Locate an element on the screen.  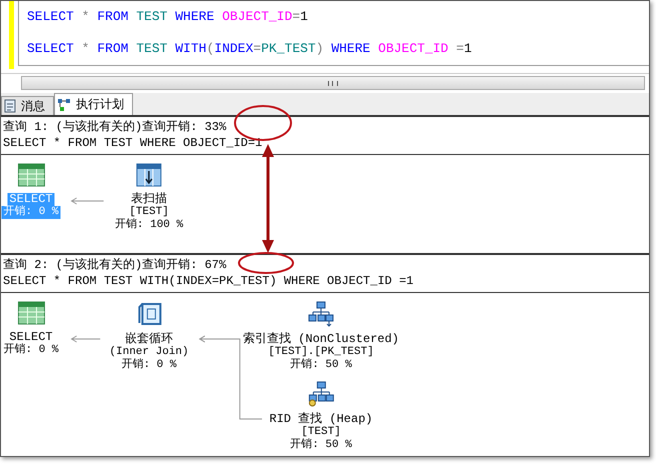
operator-label: 索引查找 (NonClustered) is located at coordinates (321, 339).